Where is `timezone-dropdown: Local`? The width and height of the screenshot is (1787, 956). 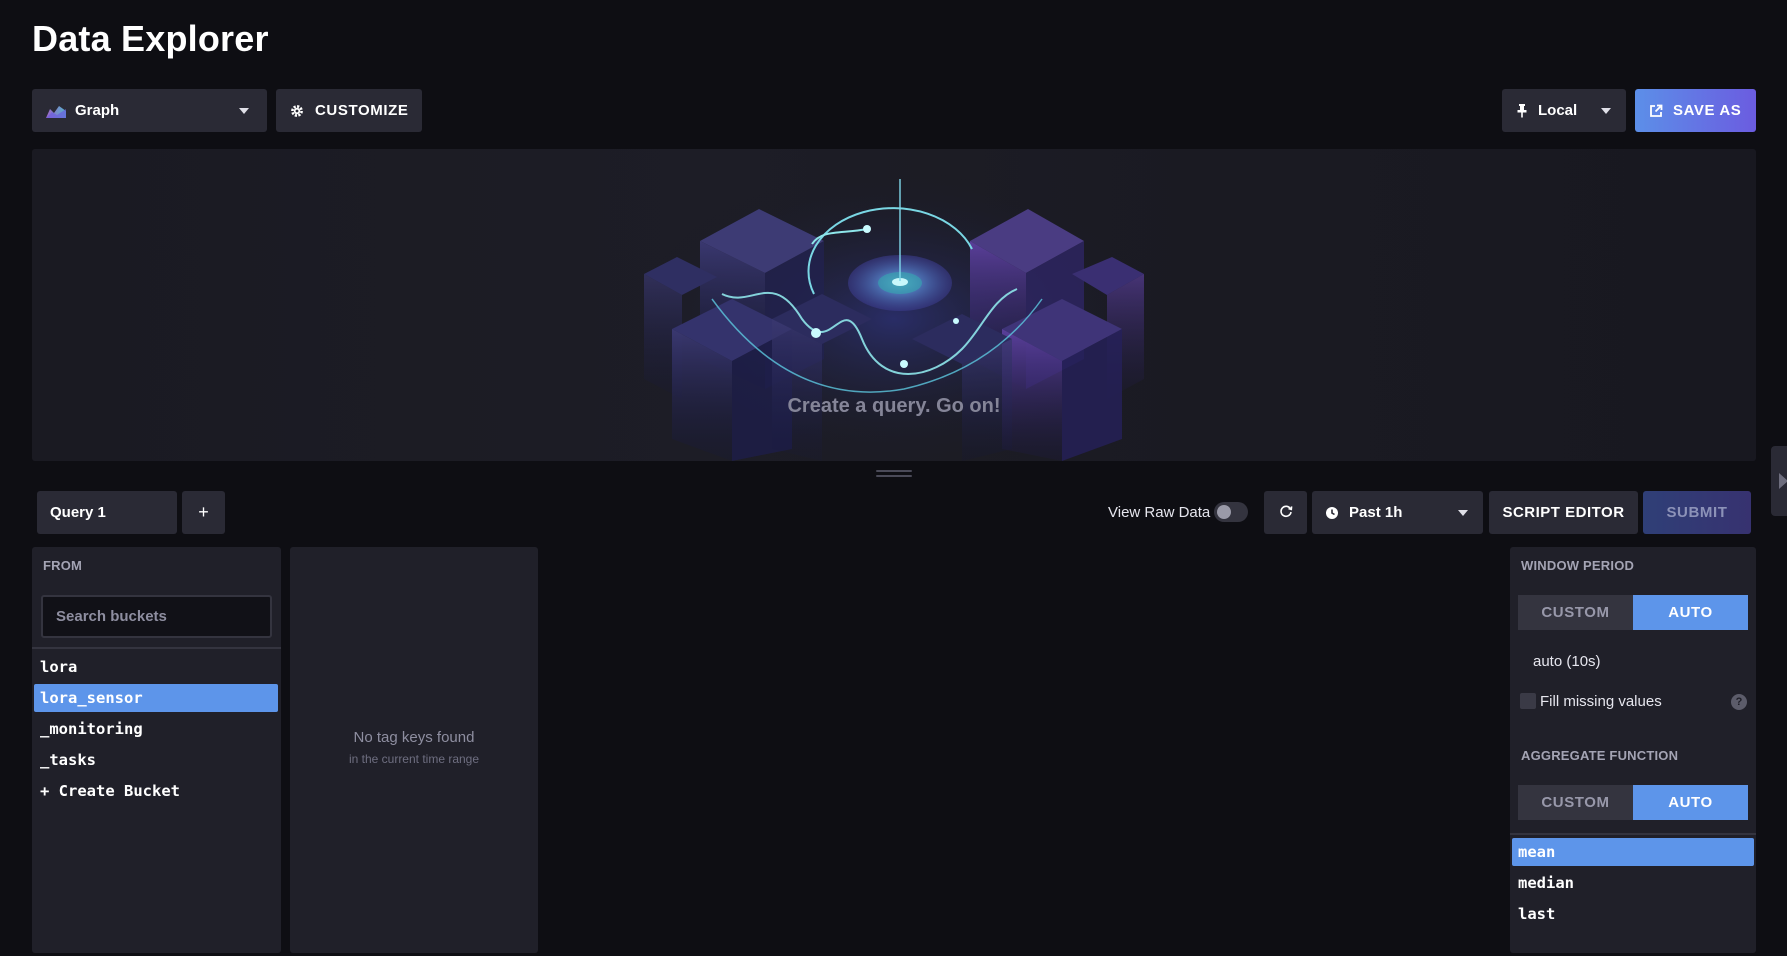 timezone-dropdown: Local is located at coordinates (1564, 110).